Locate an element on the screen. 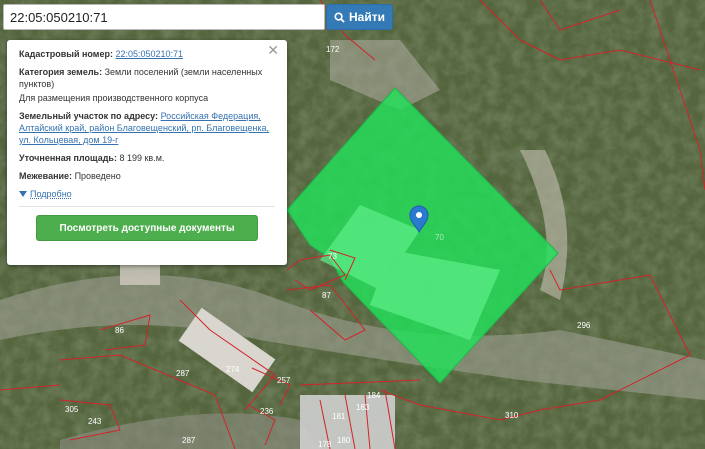 Image resolution: width=705 pixels, height=449 pixels. parcel-label-172: 172 is located at coordinates (333, 49).